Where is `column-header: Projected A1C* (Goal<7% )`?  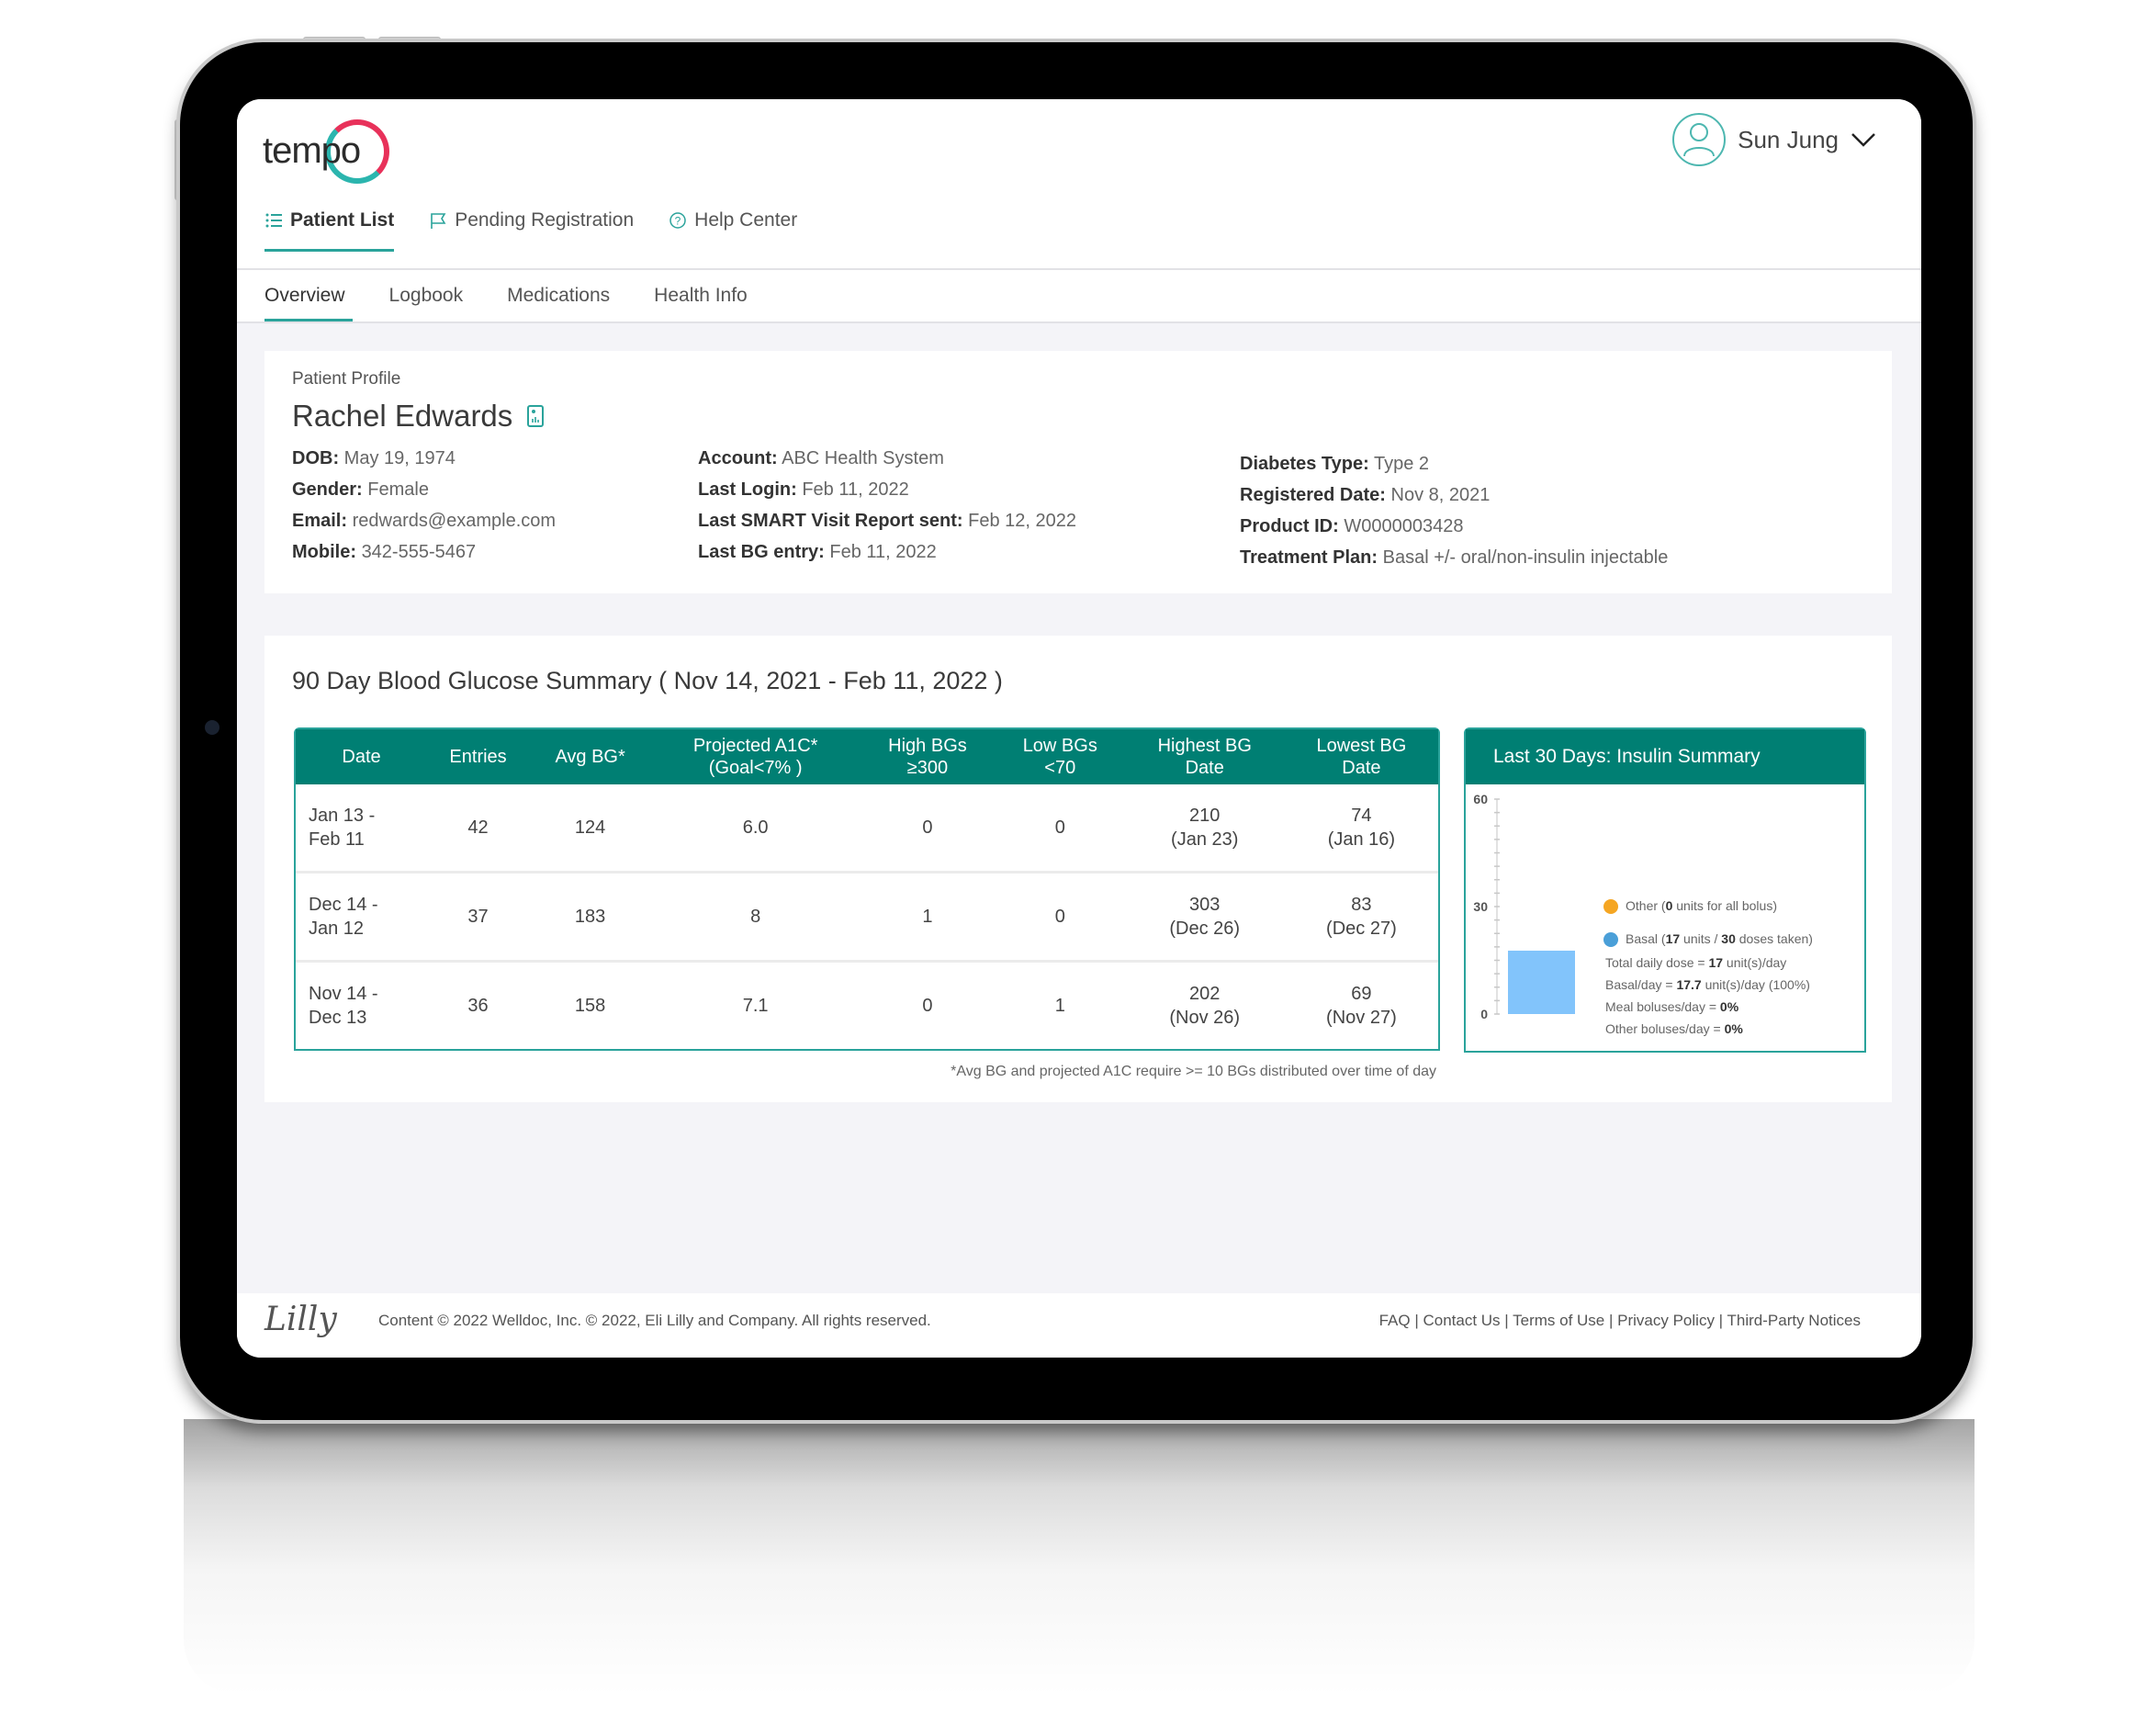
column-header: Projected A1C* (Goal<7% ) is located at coordinates (756, 756).